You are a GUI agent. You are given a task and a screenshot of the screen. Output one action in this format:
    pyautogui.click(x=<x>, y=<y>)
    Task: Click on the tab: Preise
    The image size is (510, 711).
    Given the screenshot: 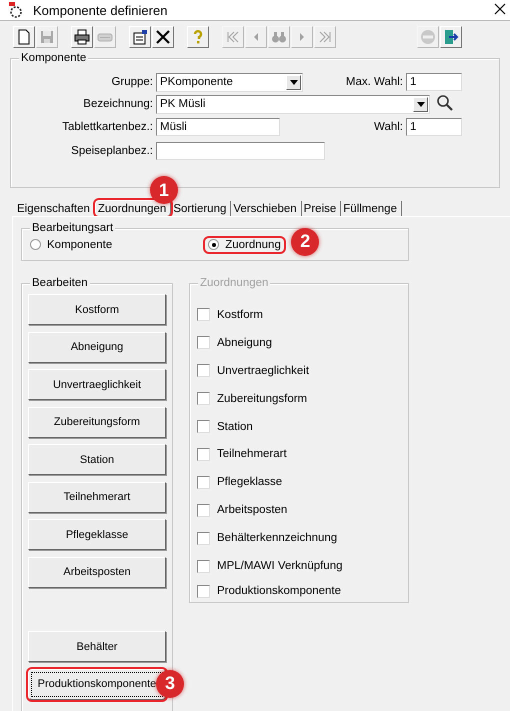 What is the action you would take?
    pyautogui.click(x=322, y=208)
    